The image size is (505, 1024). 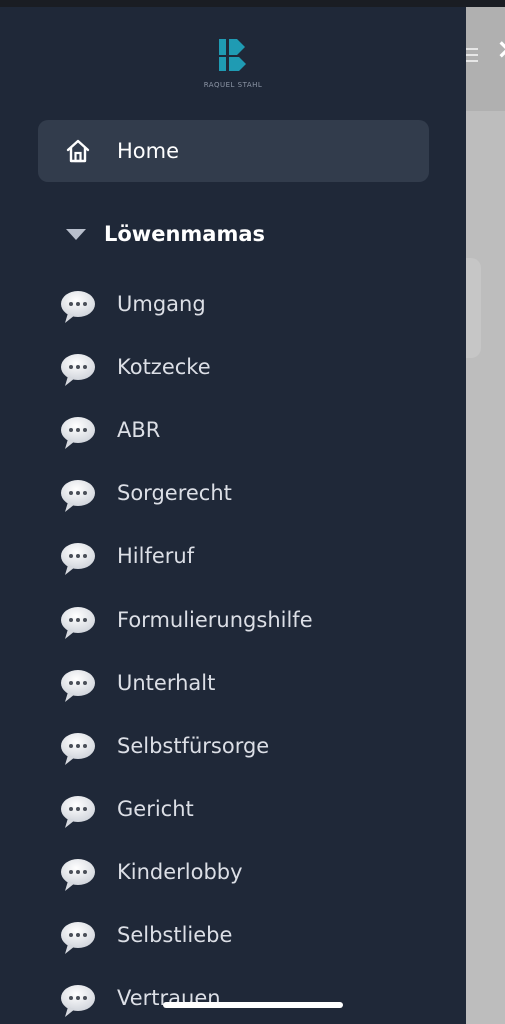 What do you see at coordinates (148, 151) in the screenshot?
I see `nav-item-home-label: Home` at bounding box center [148, 151].